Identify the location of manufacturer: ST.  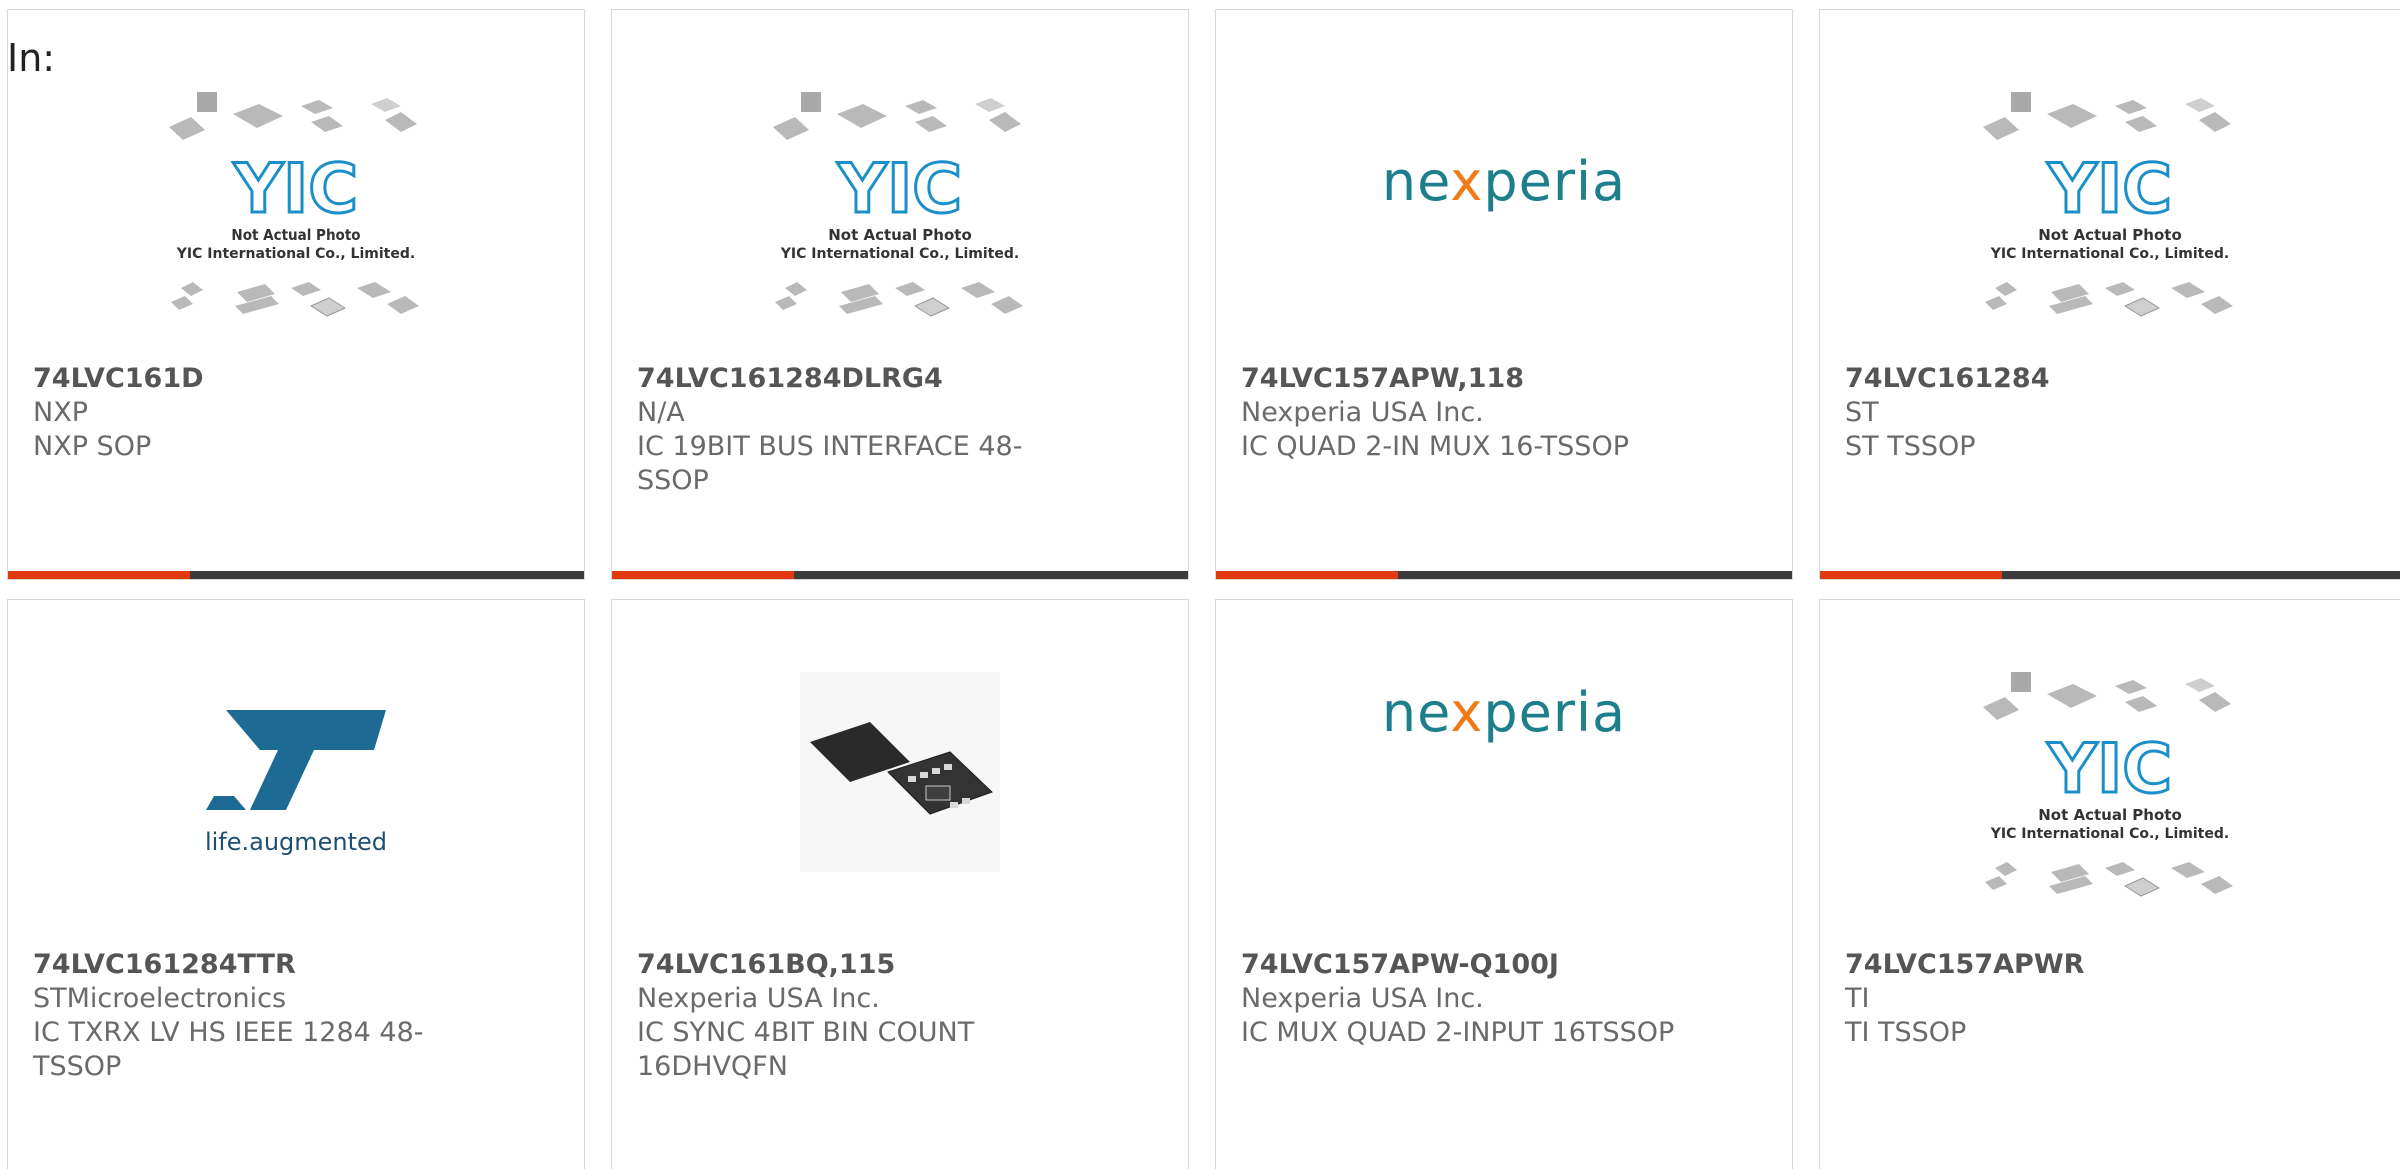
(1862, 412).